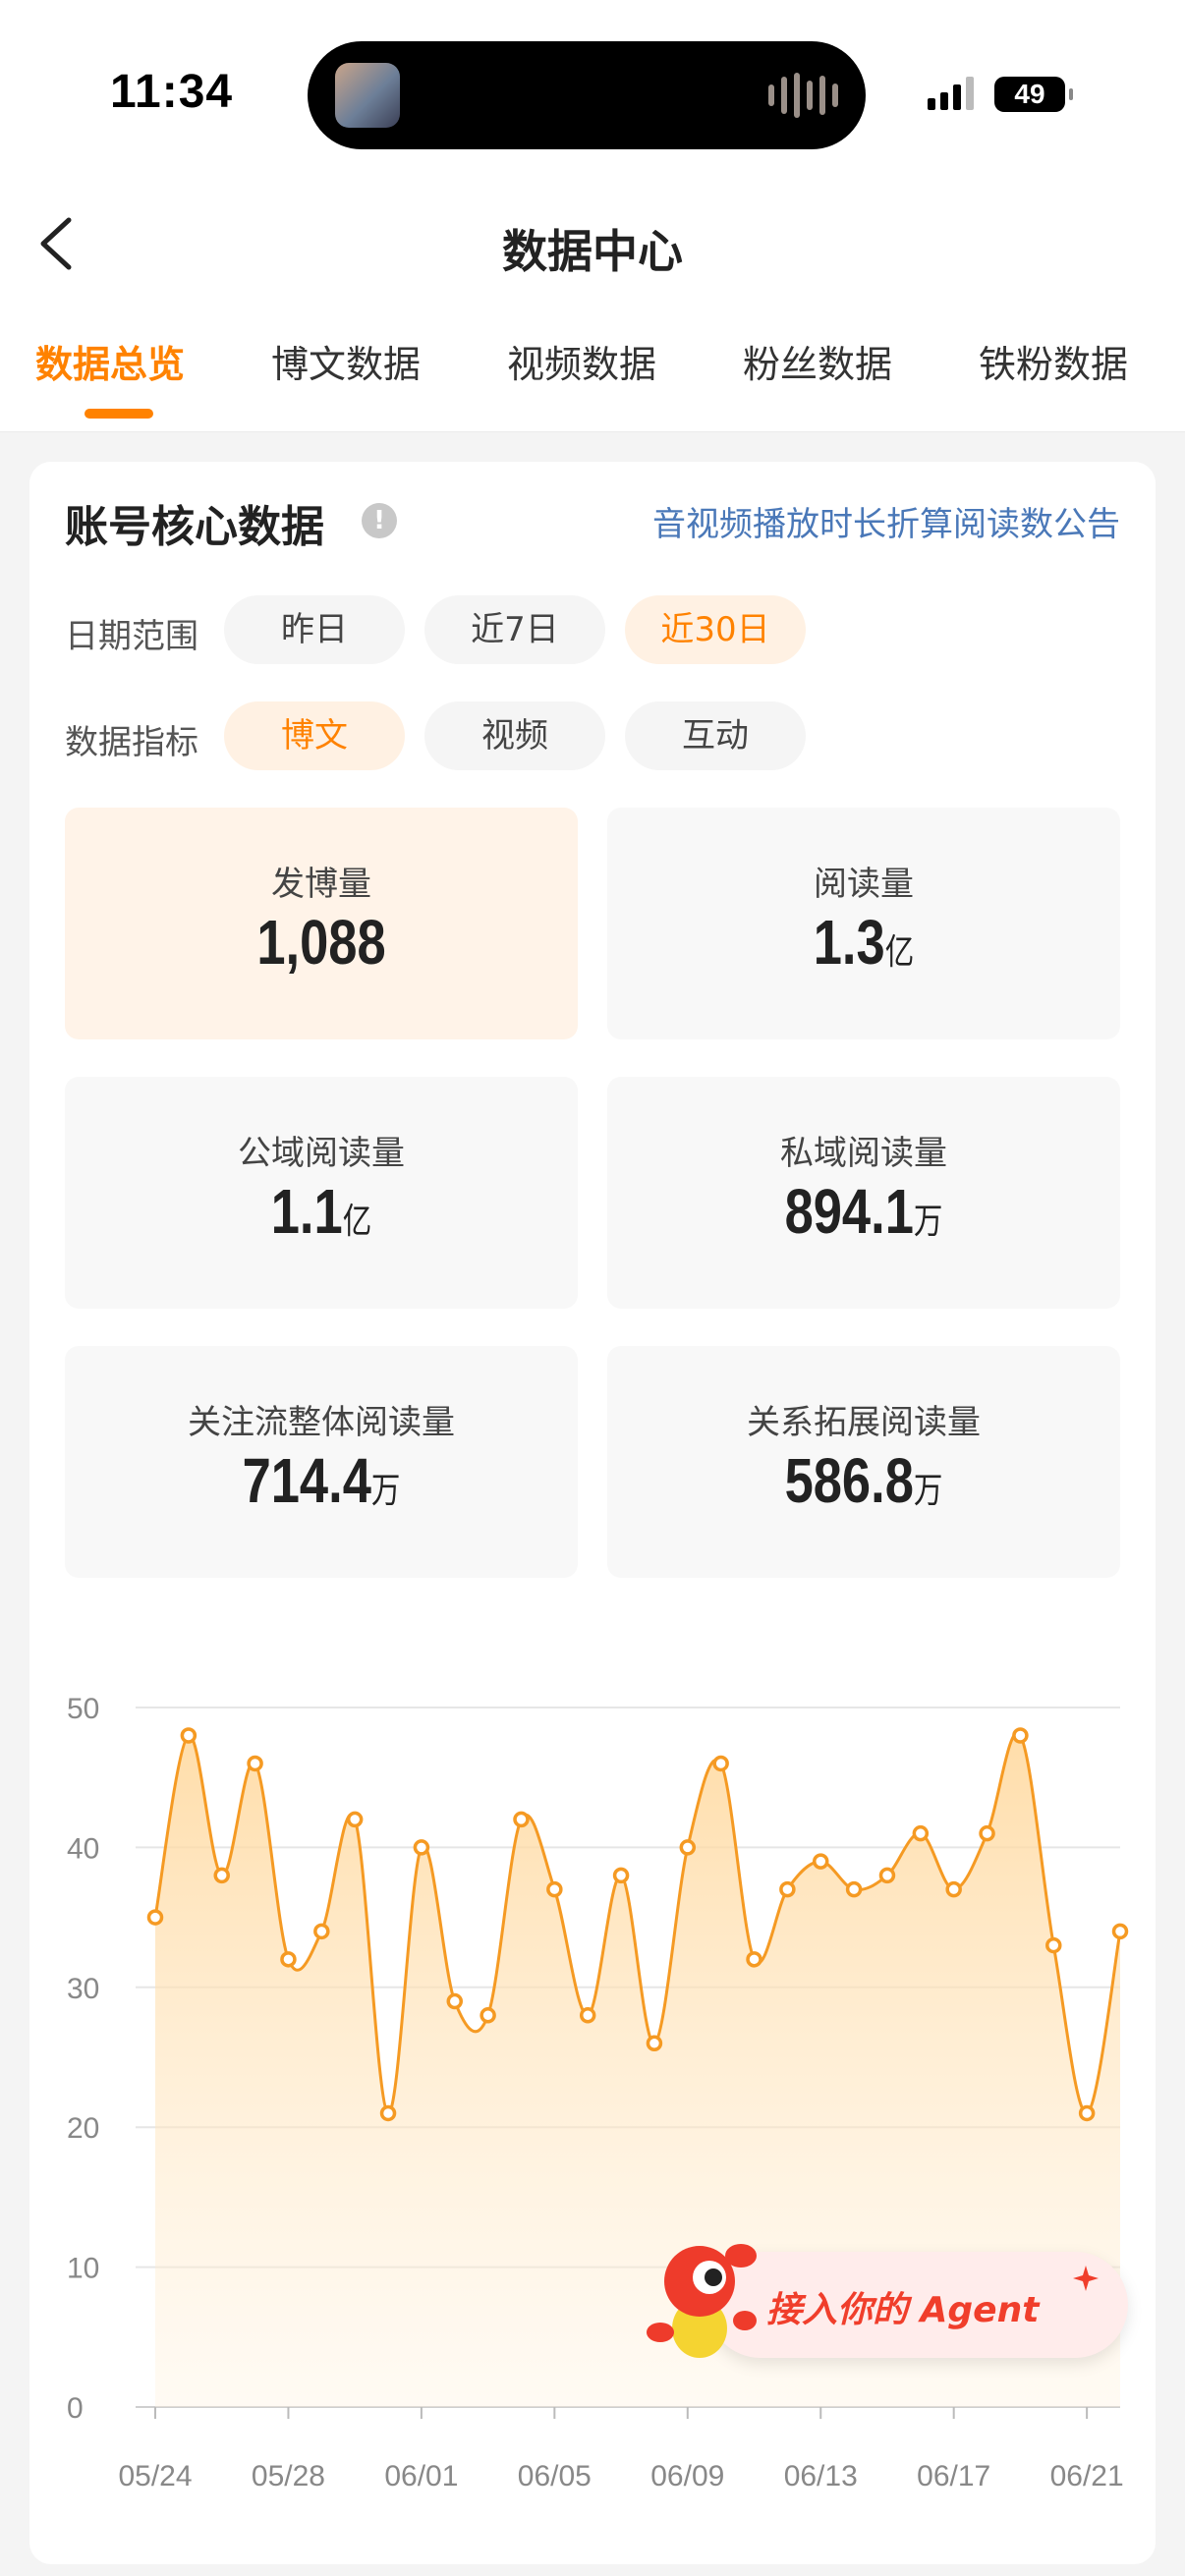 The height and width of the screenshot is (2576, 1185). I want to click on x-tick-label: 05/24, so click(155, 2476).